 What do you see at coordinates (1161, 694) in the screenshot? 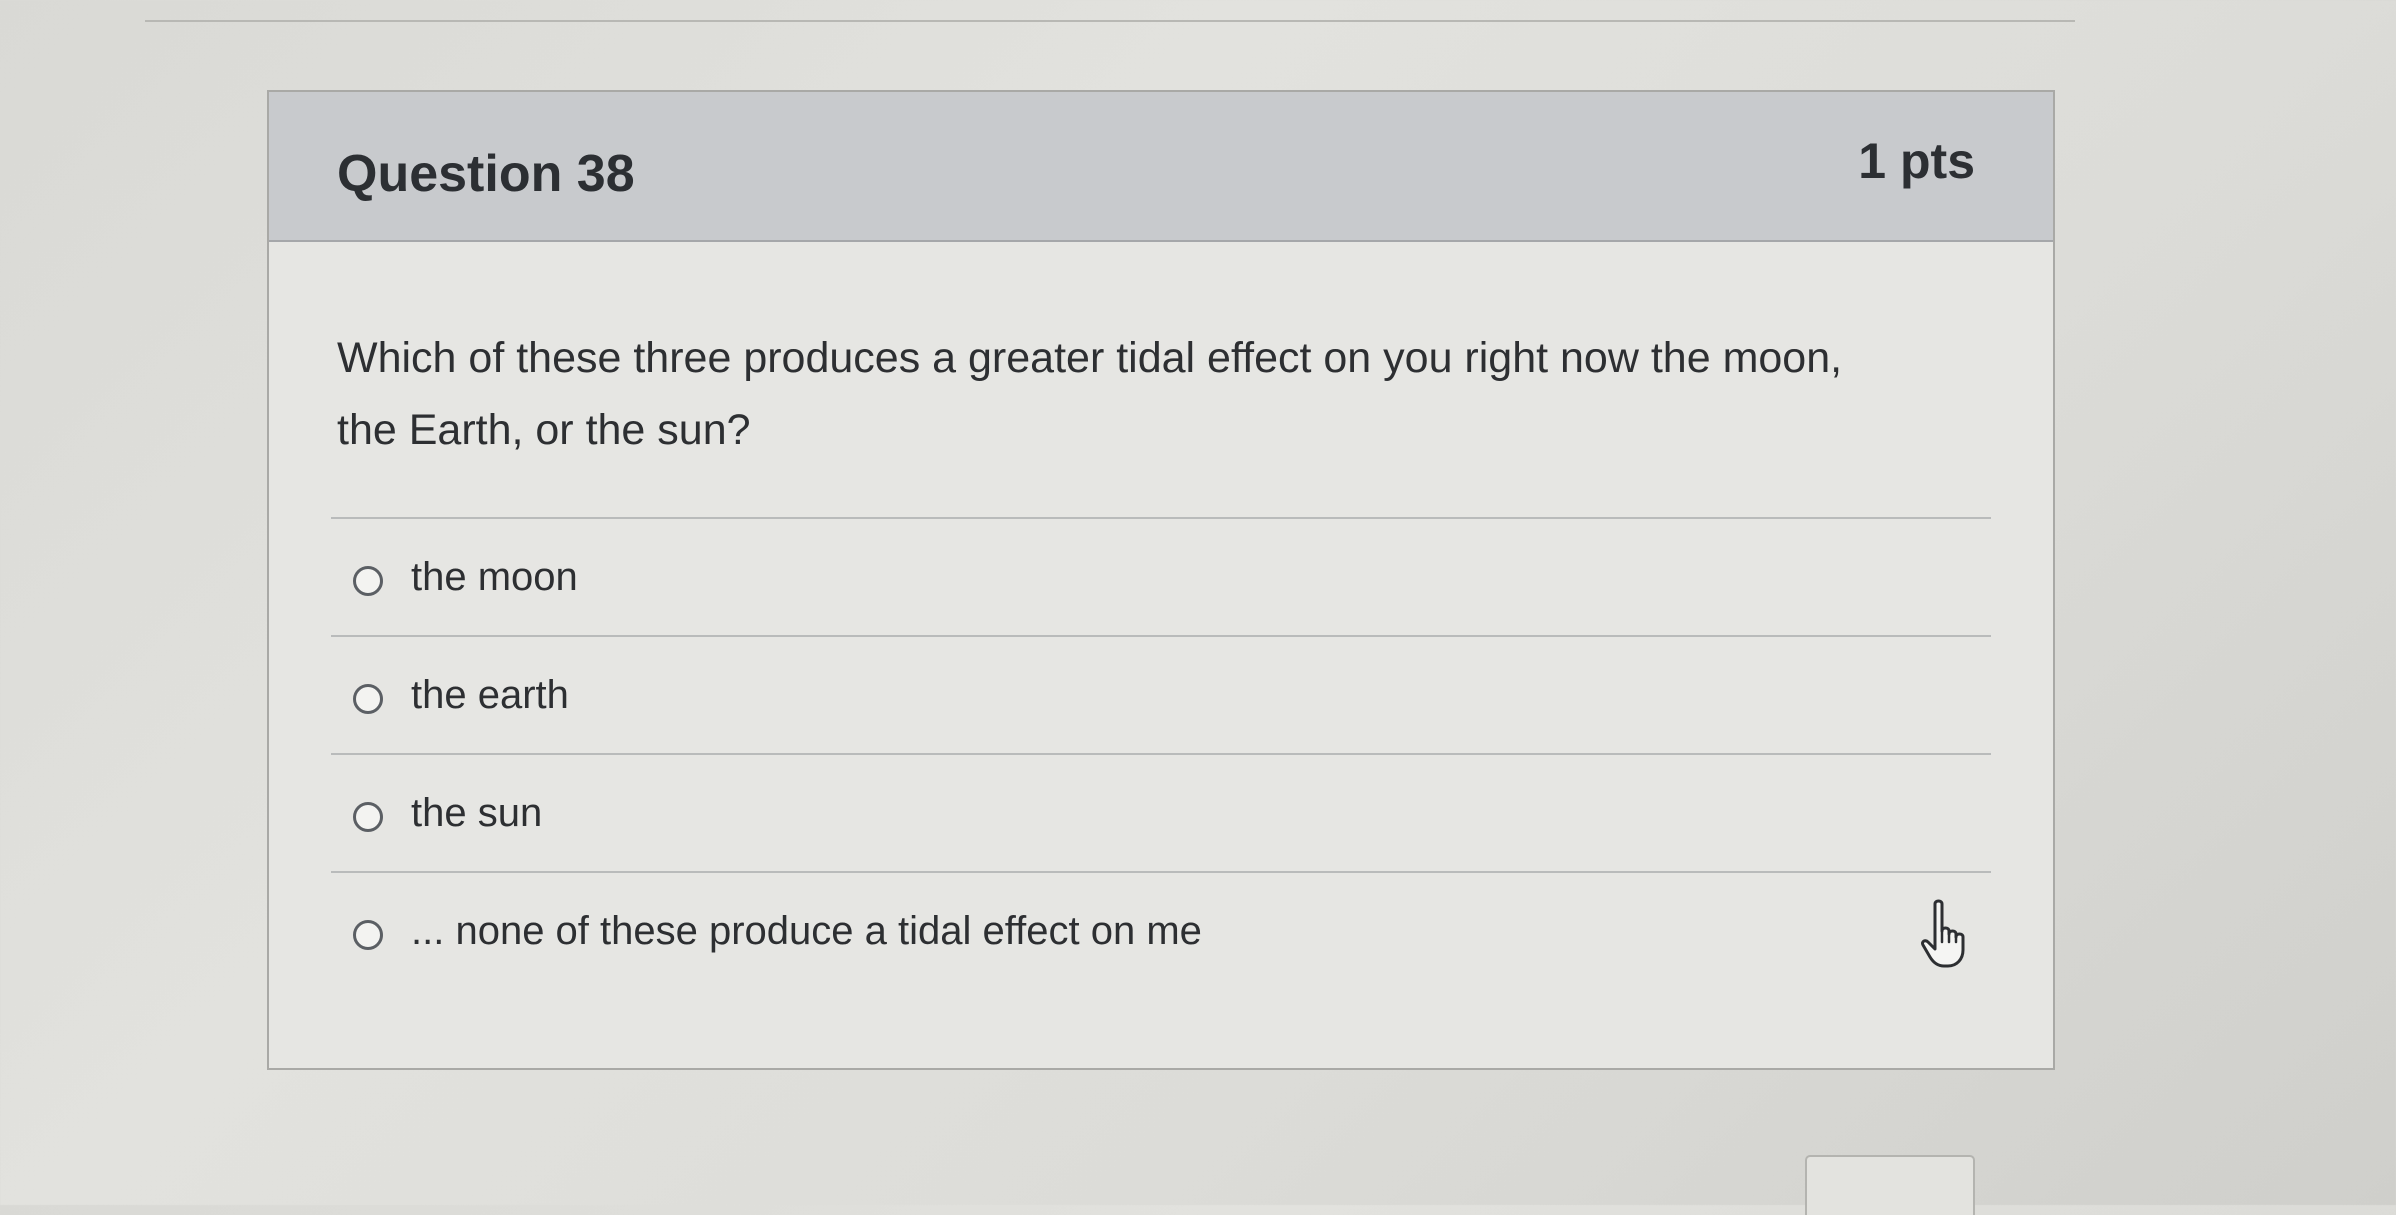
I see `answer-option-earth: the earth` at bounding box center [1161, 694].